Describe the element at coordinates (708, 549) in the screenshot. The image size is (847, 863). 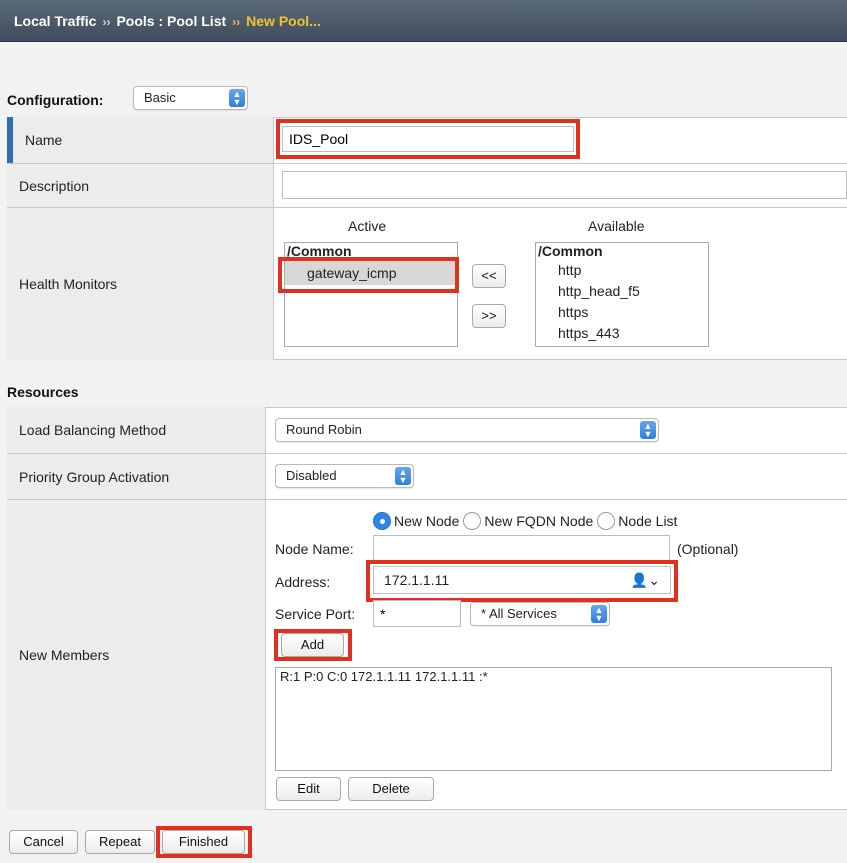
I see `optional-hint: (Optional)` at that location.